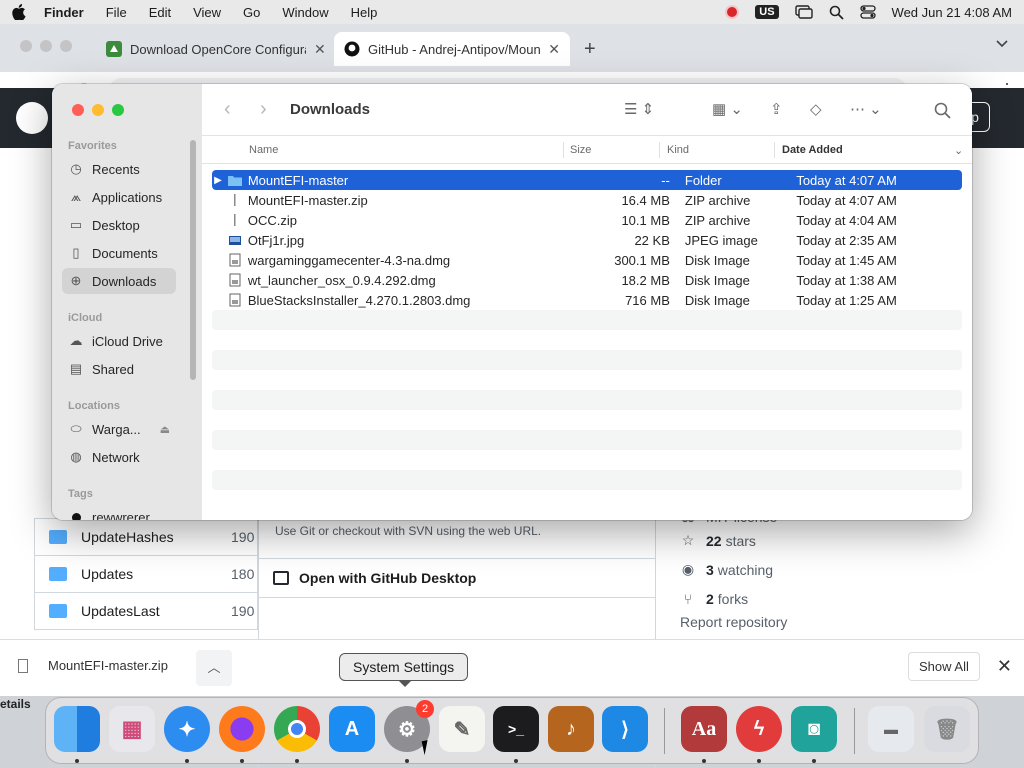 Image resolution: width=1024 pixels, height=768 pixels. What do you see at coordinates (207, 12) in the screenshot?
I see `menu-view: View` at bounding box center [207, 12].